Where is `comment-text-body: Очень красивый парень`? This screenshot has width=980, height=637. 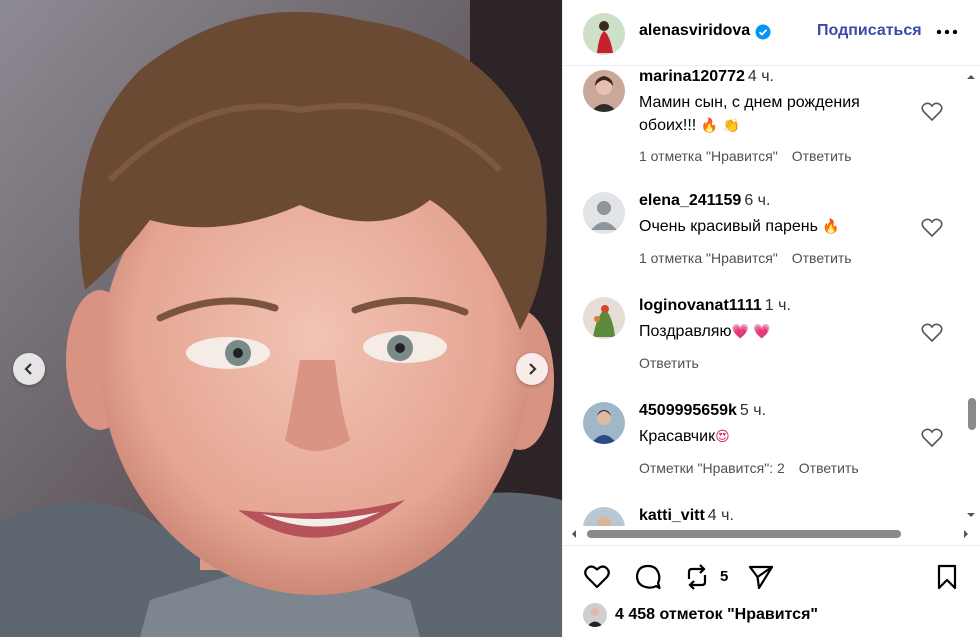 comment-text-body: Очень красивый парень is located at coordinates (728, 226).